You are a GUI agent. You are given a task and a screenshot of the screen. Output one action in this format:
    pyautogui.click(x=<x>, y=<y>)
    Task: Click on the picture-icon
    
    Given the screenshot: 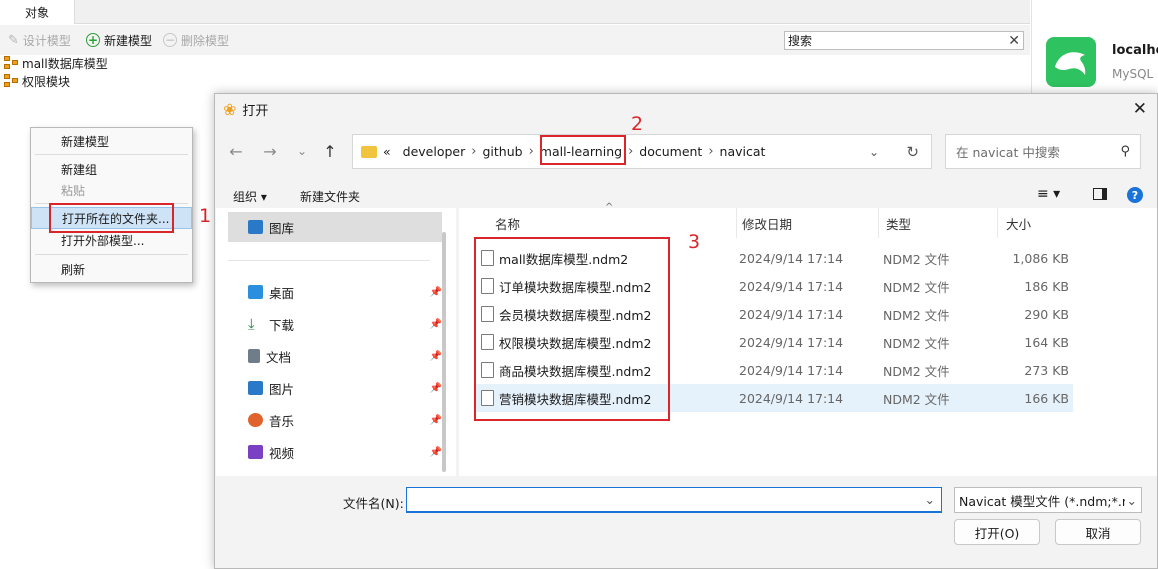 What is the action you would take?
    pyautogui.click(x=255, y=388)
    